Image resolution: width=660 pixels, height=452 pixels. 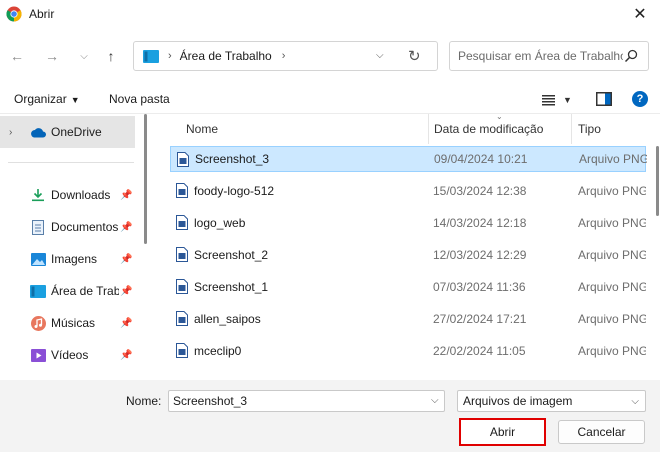 What do you see at coordinates (234, 191) in the screenshot?
I see `file-name: foody-logo-512` at bounding box center [234, 191].